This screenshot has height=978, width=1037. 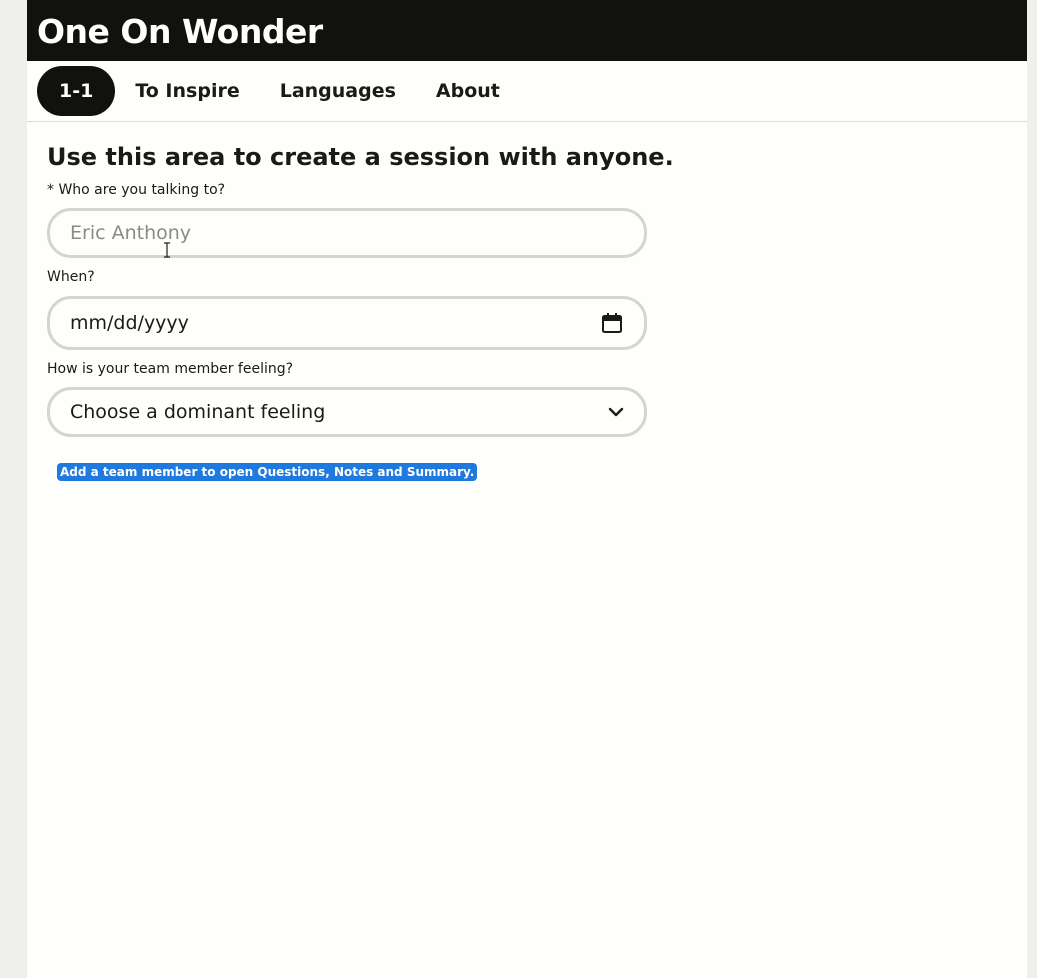 I want to click on tab-1-1: 1-1, so click(x=76, y=91).